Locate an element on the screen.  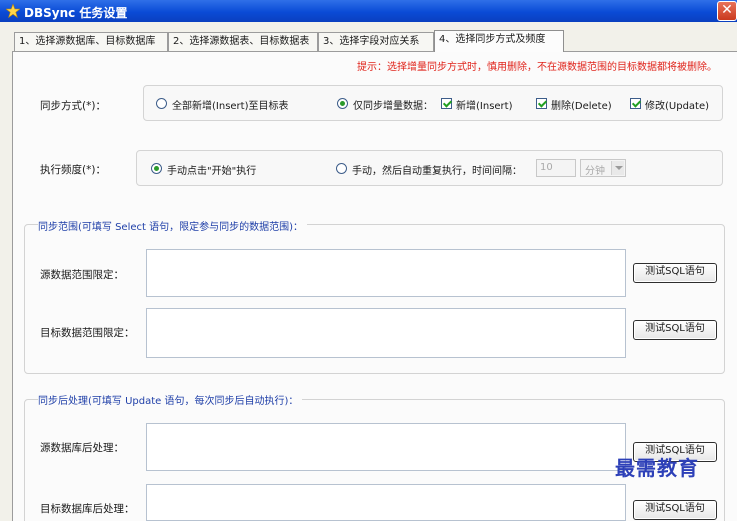
frequency-label: 执行频度(*)： is located at coordinates (73, 170).